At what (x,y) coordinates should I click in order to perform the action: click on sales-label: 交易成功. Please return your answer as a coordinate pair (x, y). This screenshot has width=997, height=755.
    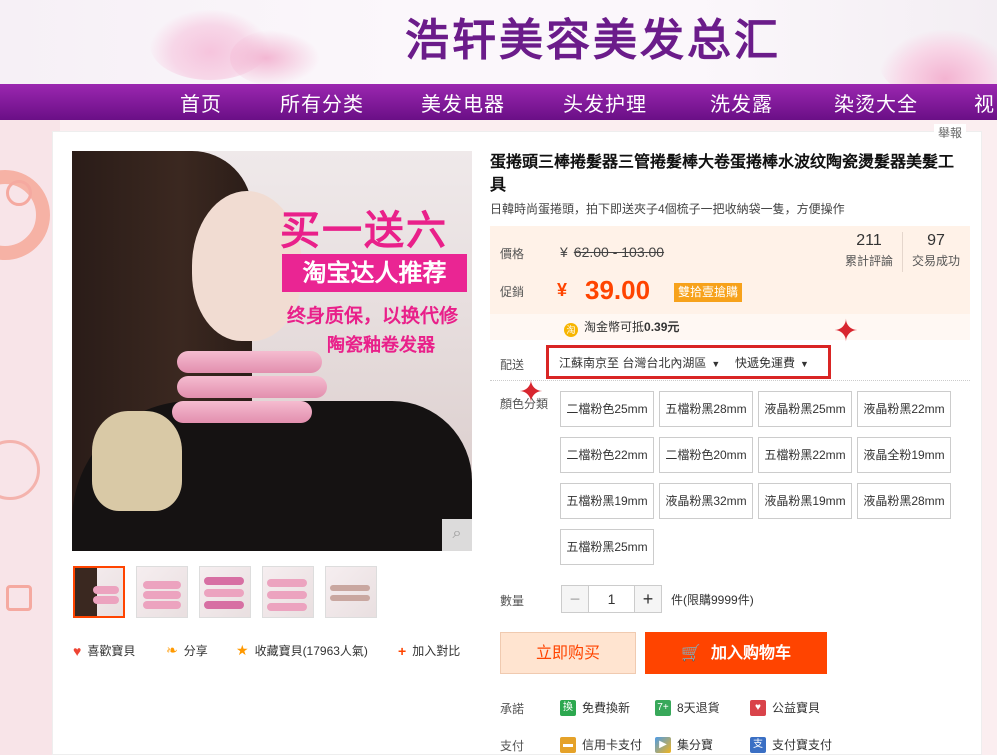
    Looking at the image, I should click on (935, 261).